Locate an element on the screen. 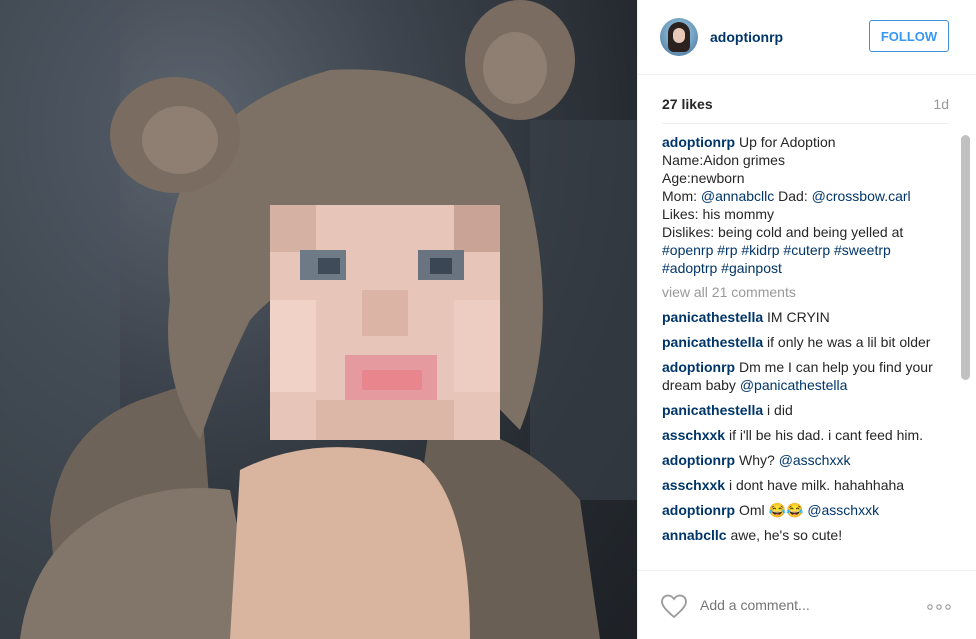 The image size is (976, 639). caption-dad-label: Dad: is located at coordinates (793, 196).